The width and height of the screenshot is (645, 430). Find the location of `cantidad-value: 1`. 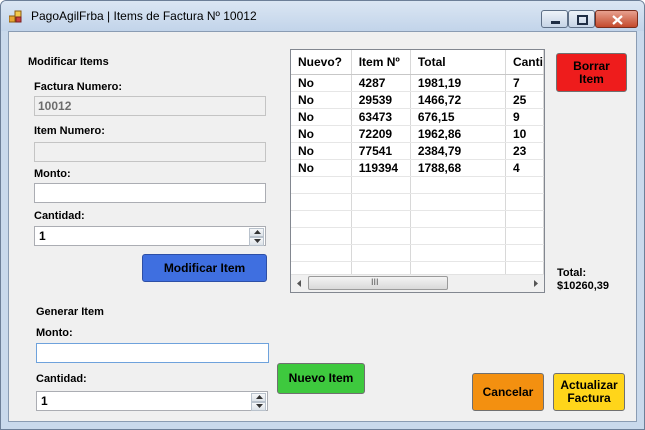

cantidad-value: 1 is located at coordinates (42, 236).